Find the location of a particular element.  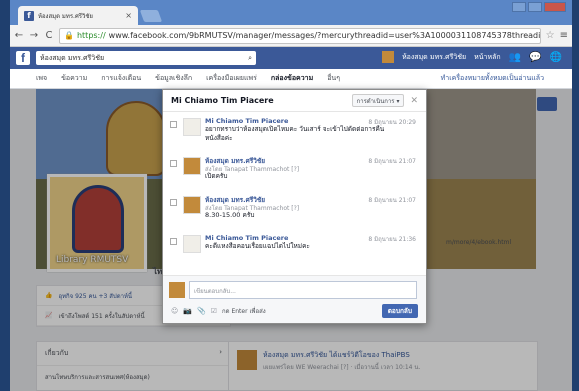

close-tab-icon: × is located at coordinates (128, 15).